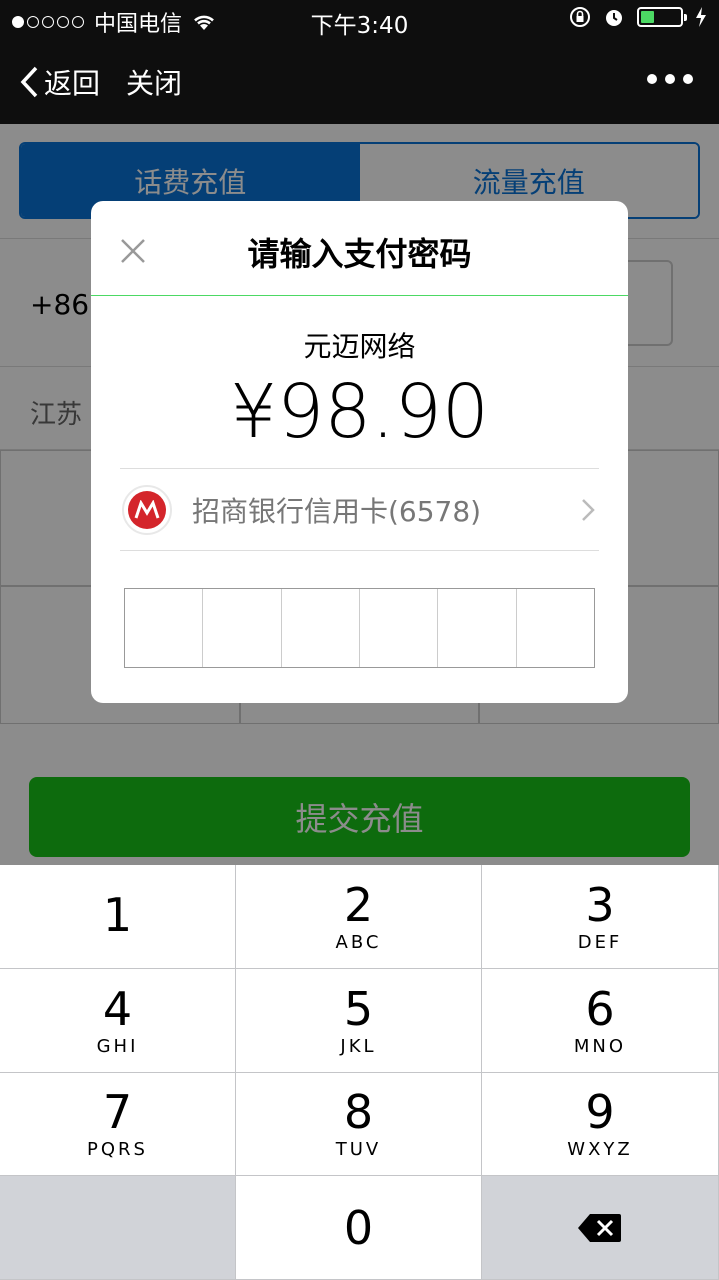 This screenshot has height=1280, width=719. What do you see at coordinates (359, 1124) in the screenshot?
I see `key-8: 8 TUV` at bounding box center [359, 1124].